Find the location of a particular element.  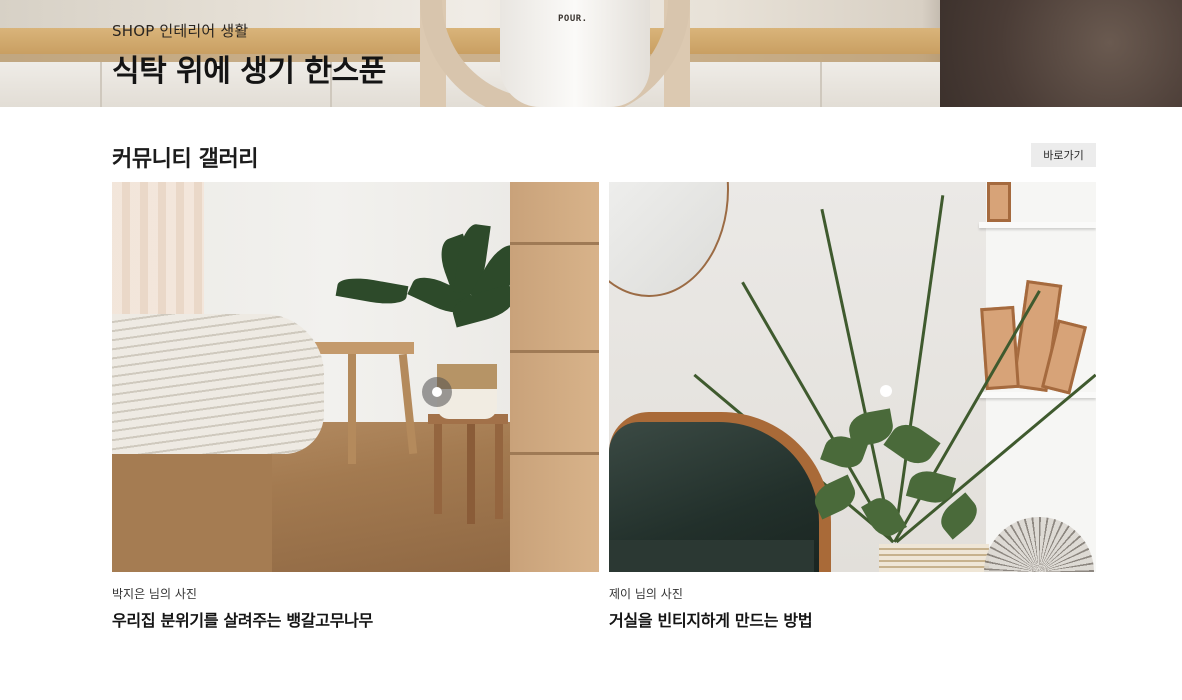

hero-title: 식탁 위에 생기 한스푼 is located at coordinates (249, 71).